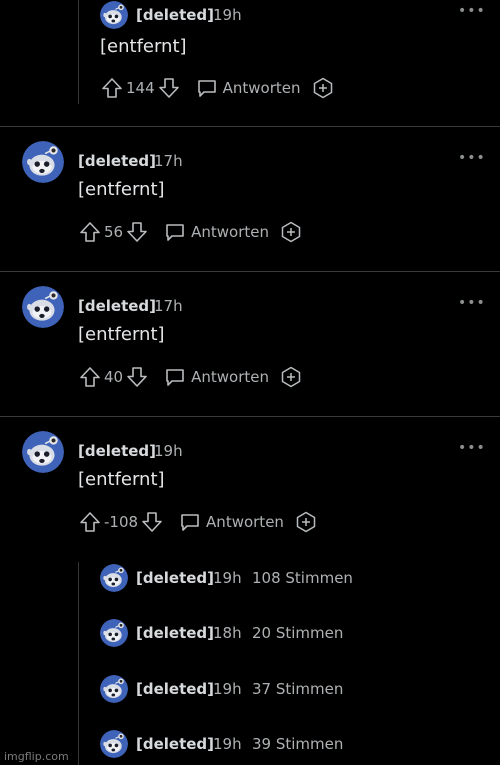  What do you see at coordinates (121, 522) in the screenshot?
I see `vote-count: -108` at bounding box center [121, 522].